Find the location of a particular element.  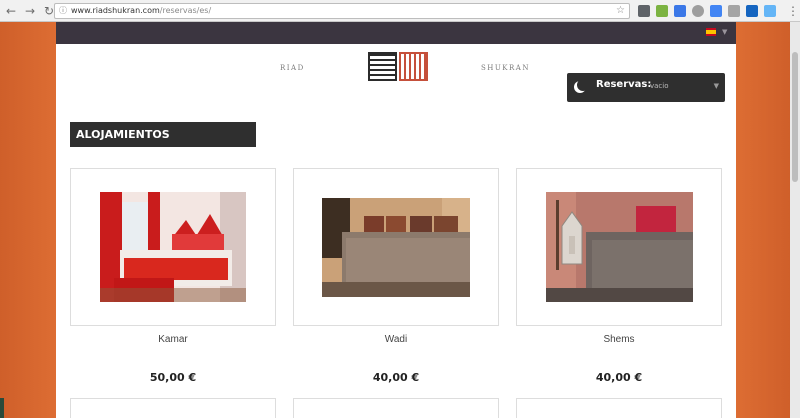

nav-shukran: SHUKRAN is located at coordinates (505, 68).